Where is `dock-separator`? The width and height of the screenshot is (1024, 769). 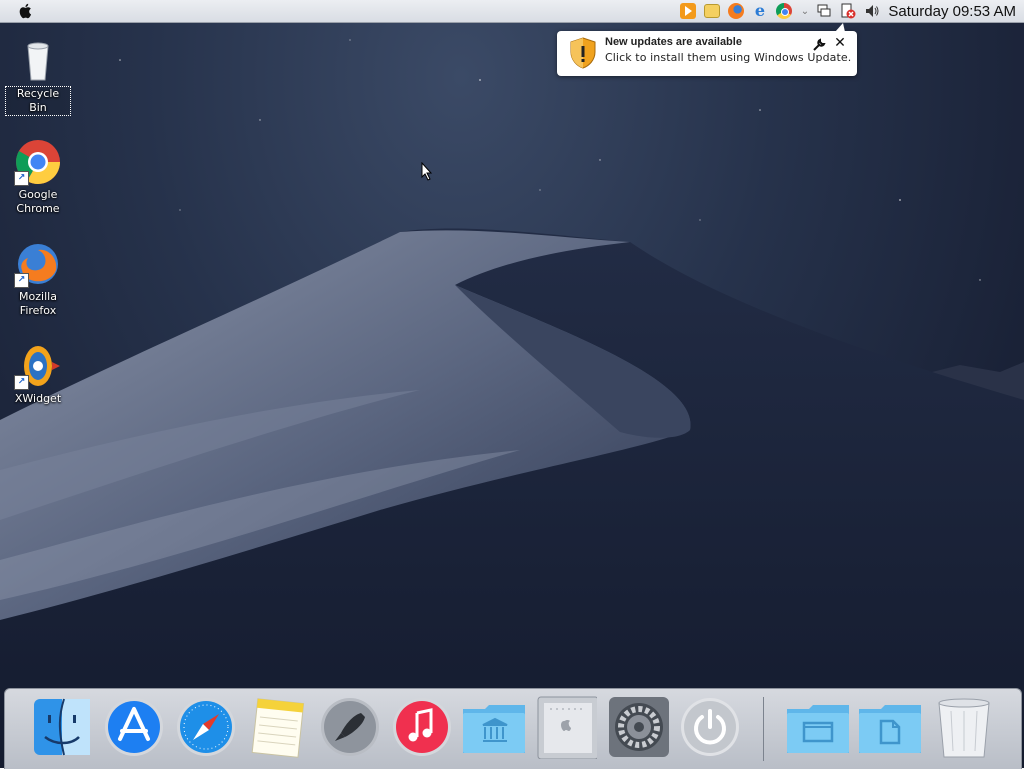 dock-separator is located at coordinates (763, 729).